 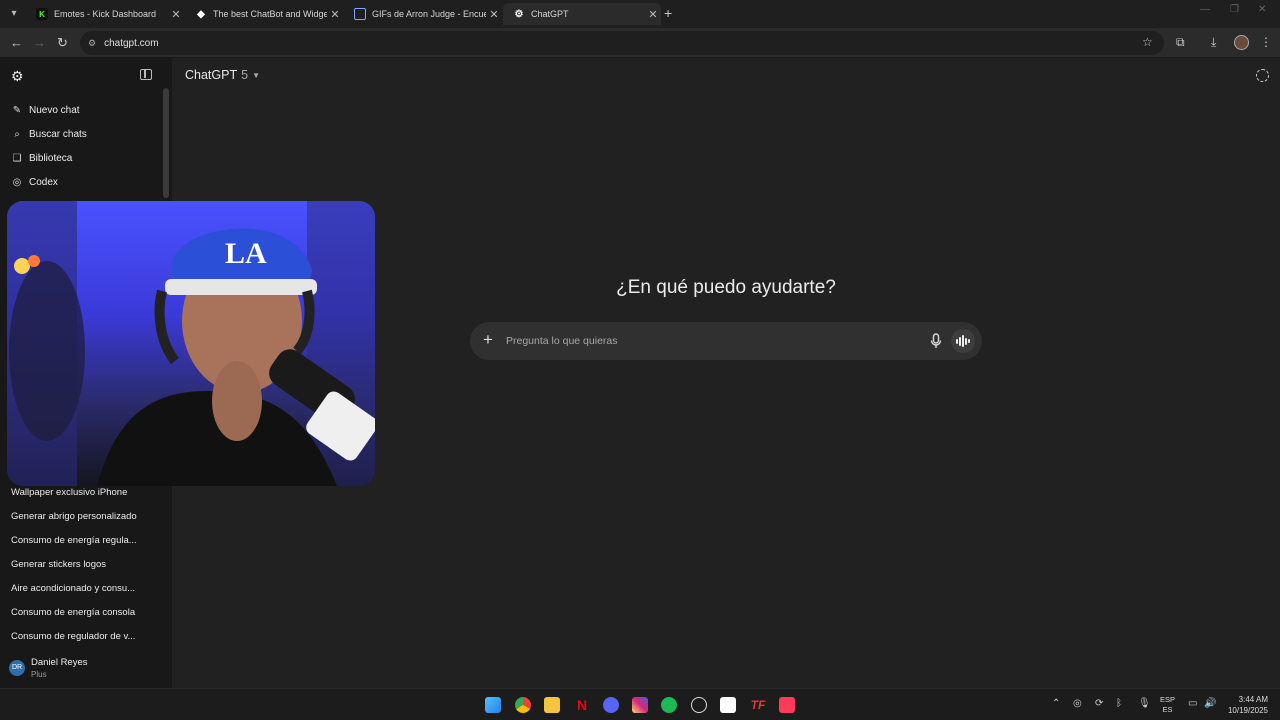 I want to click on composer: +, so click(x=726, y=341).